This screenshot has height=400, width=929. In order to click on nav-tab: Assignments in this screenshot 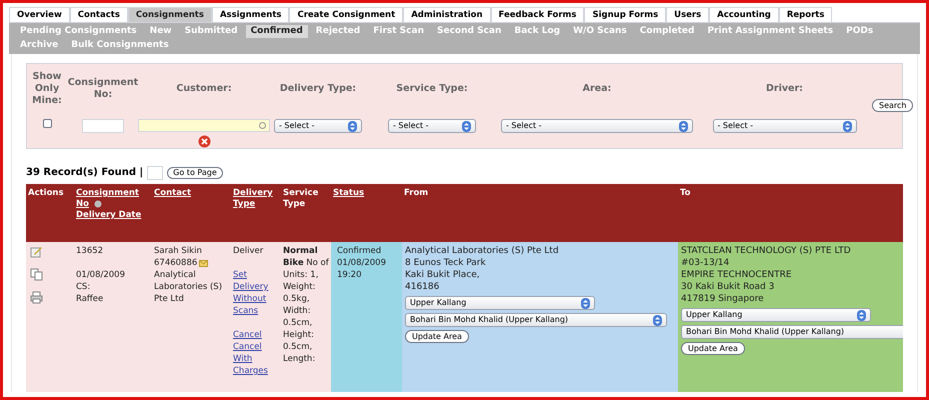, I will do `click(251, 14)`.